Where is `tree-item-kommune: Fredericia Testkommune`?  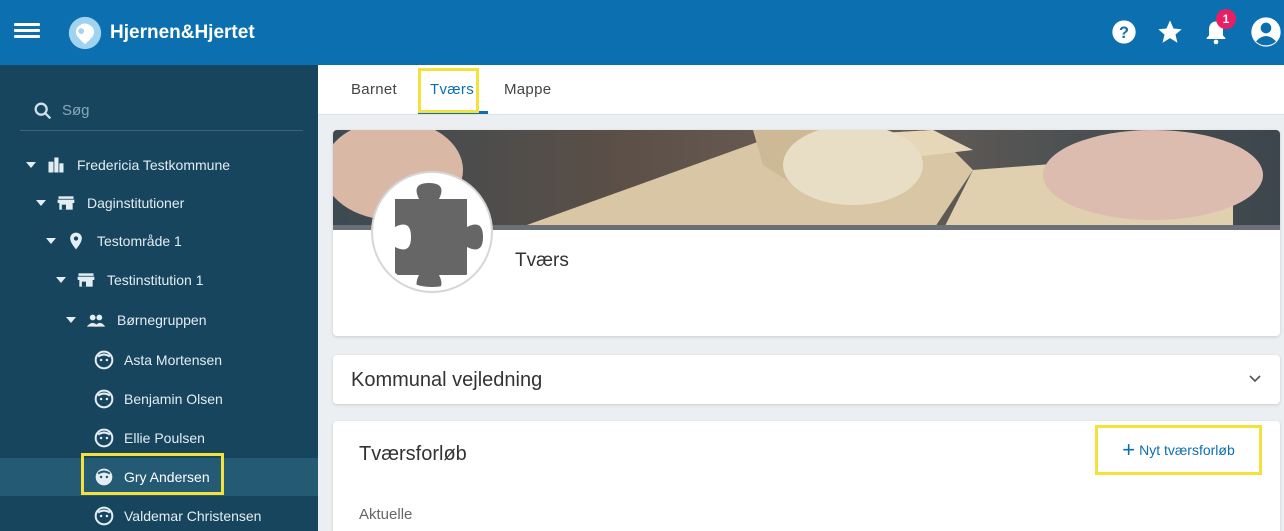
tree-item-kommune: Fredericia Testkommune is located at coordinates (159, 165).